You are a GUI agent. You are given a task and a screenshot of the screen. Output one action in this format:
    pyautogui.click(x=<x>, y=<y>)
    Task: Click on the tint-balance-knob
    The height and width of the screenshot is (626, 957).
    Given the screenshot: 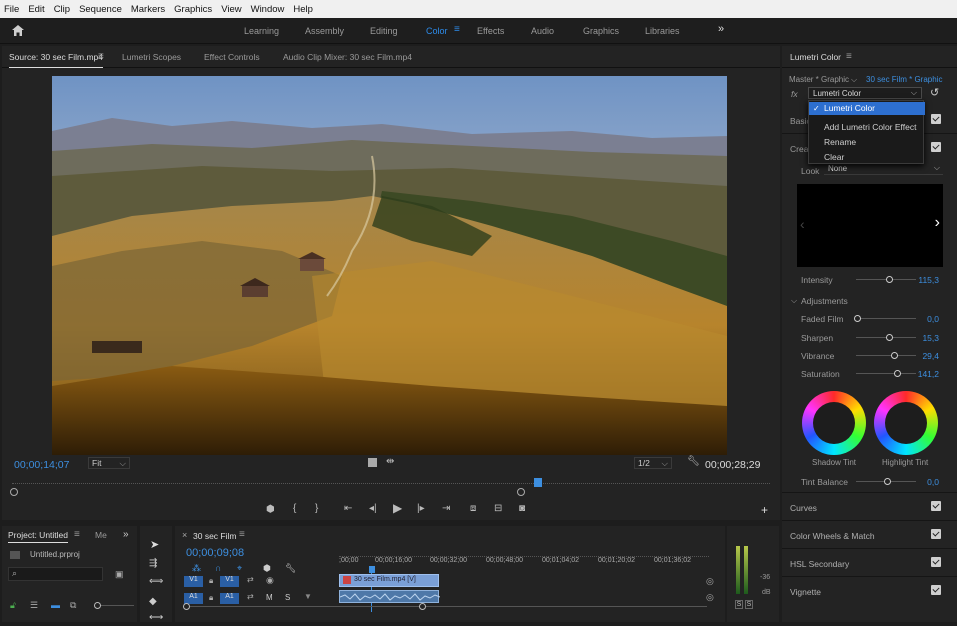 What is the action you would take?
    pyautogui.click(x=887, y=481)
    